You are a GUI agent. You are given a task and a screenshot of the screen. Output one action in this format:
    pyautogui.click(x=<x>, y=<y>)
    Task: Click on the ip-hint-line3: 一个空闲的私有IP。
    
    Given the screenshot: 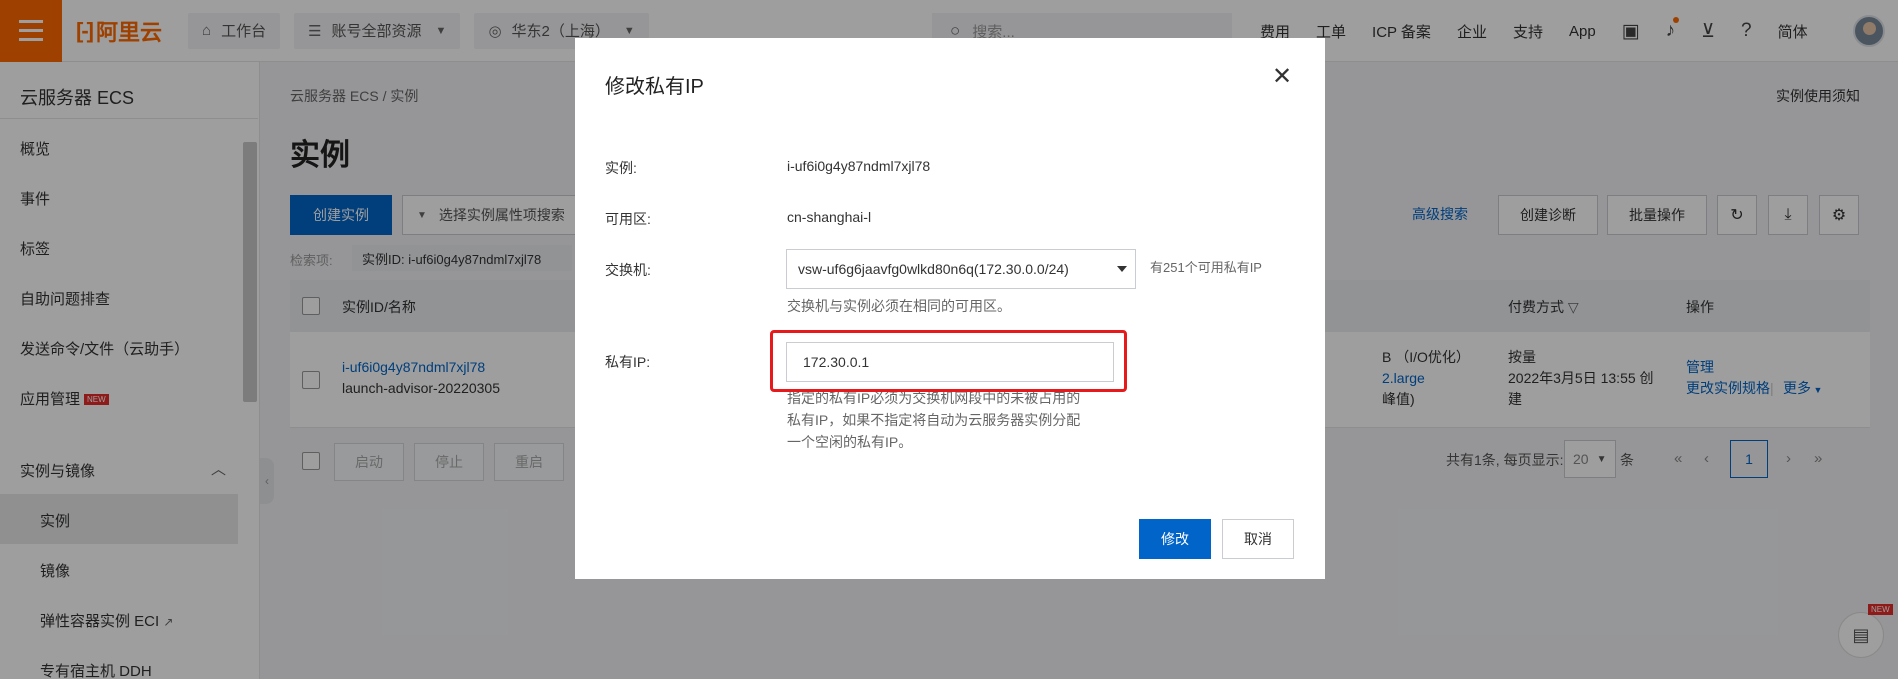 What is the action you would take?
    pyautogui.click(x=850, y=442)
    